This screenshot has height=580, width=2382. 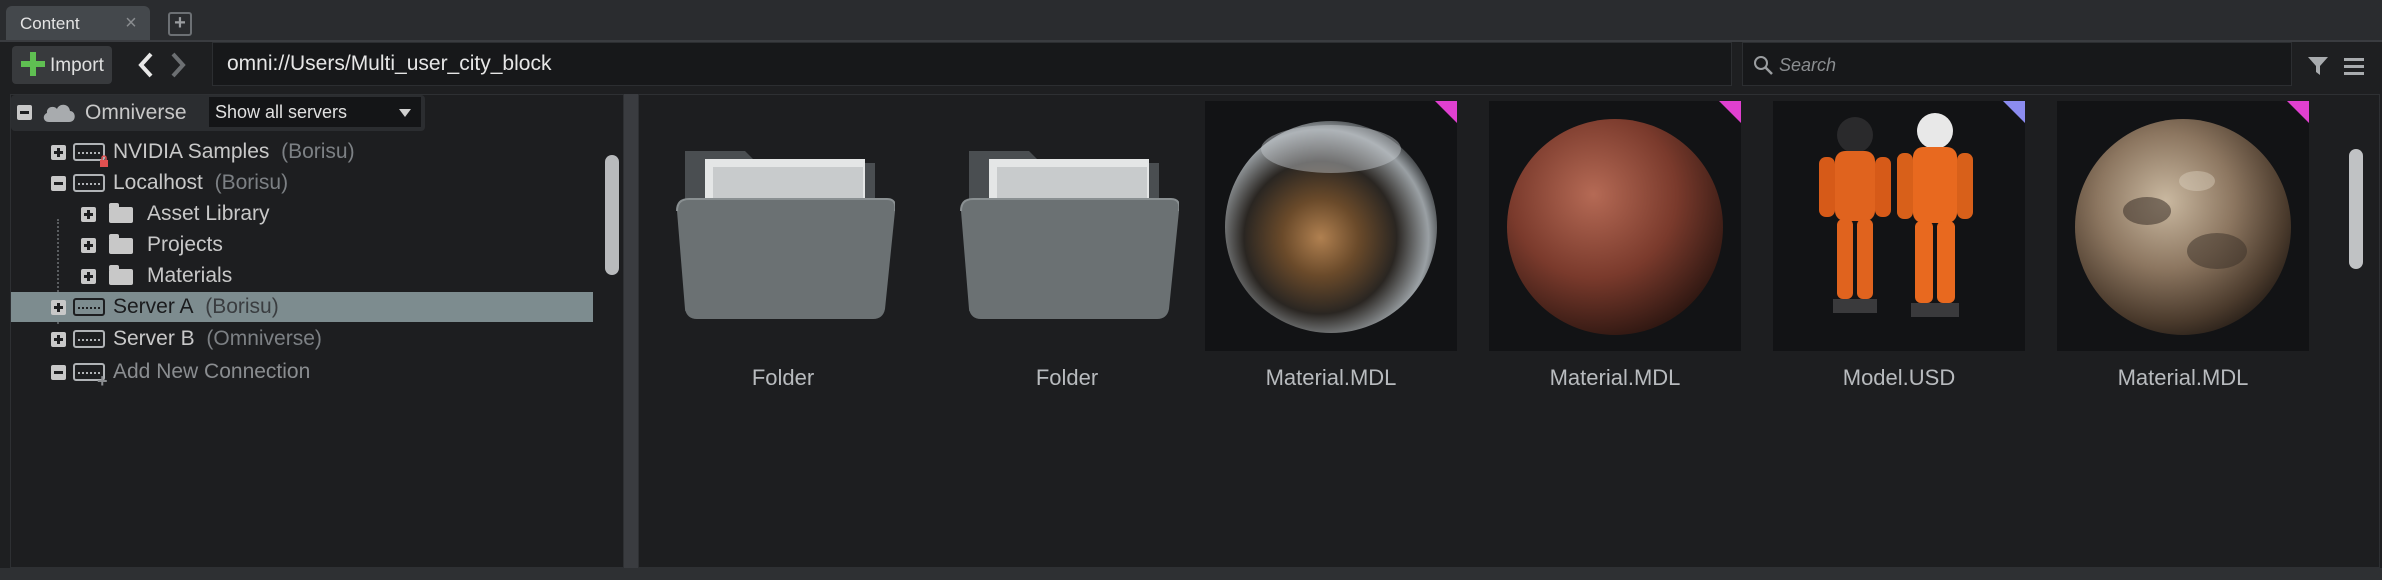 I want to click on tree-item-asset-library: Asset Library, so click(x=302, y=214).